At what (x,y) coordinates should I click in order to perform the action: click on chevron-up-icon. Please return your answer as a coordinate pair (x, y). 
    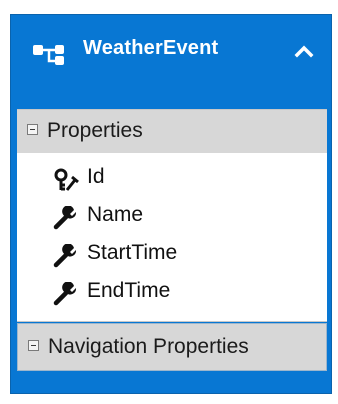
    Looking at the image, I should click on (304, 52).